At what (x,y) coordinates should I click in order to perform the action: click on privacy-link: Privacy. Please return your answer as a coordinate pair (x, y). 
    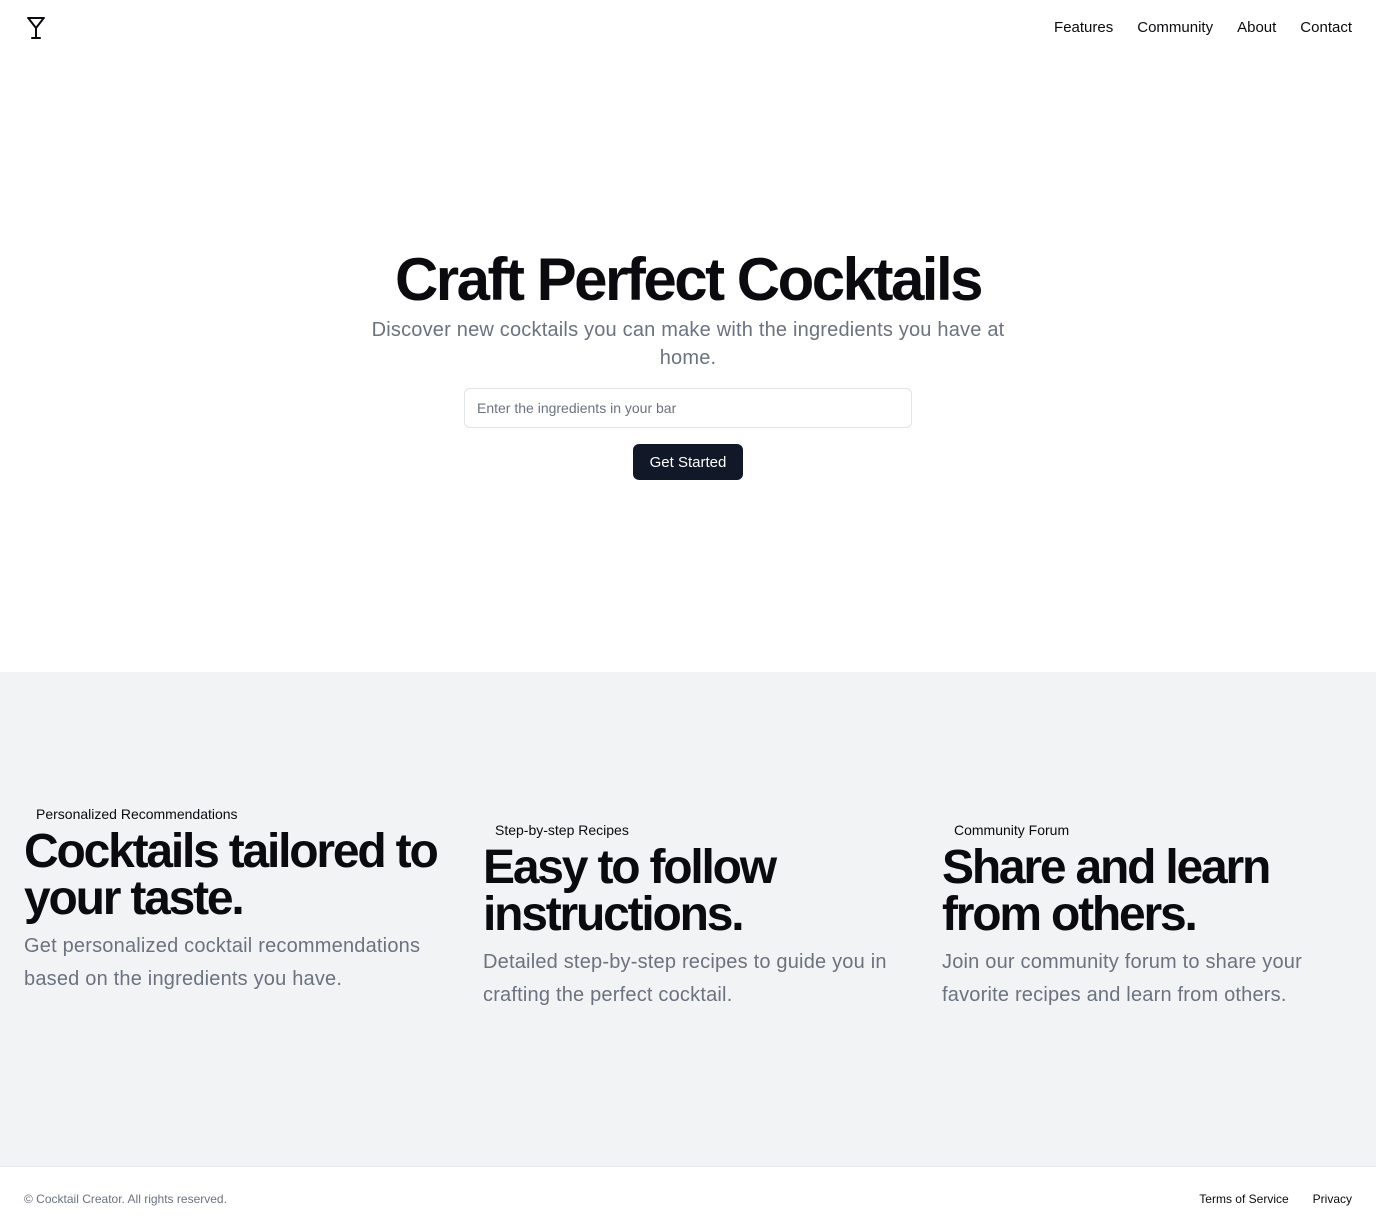
    Looking at the image, I should click on (1332, 1199).